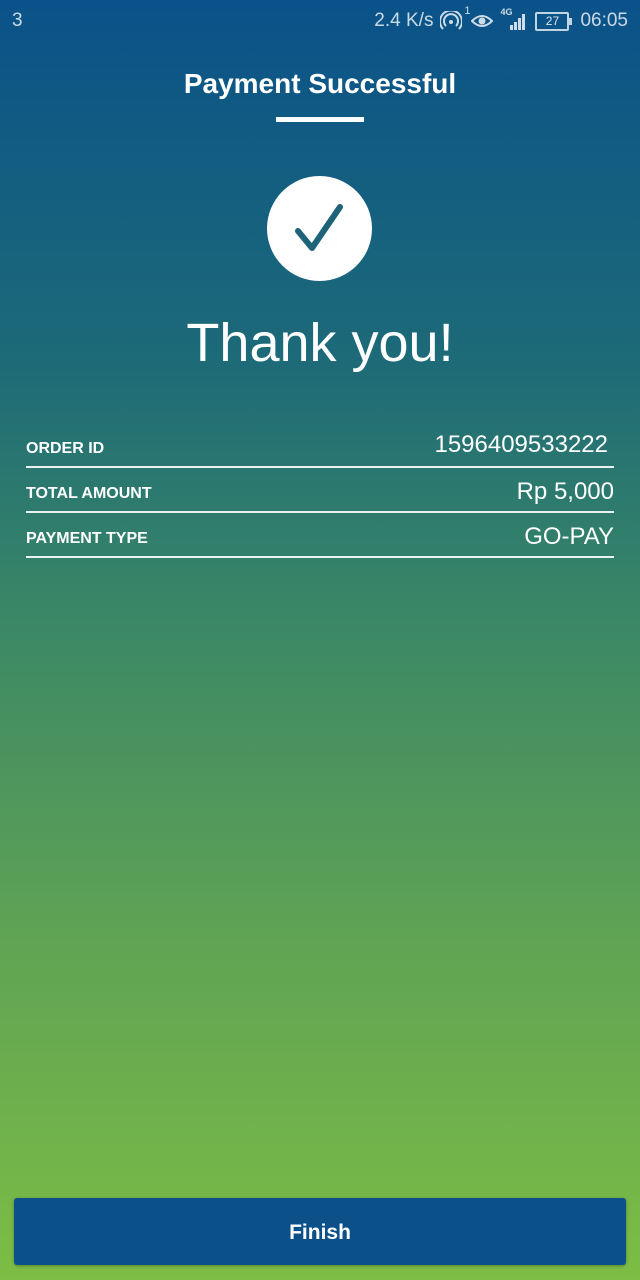  What do you see at coordinates (455, 18) in the screenshot?
I see `hotspot-icon: 1` at bounding box center [455, 18].